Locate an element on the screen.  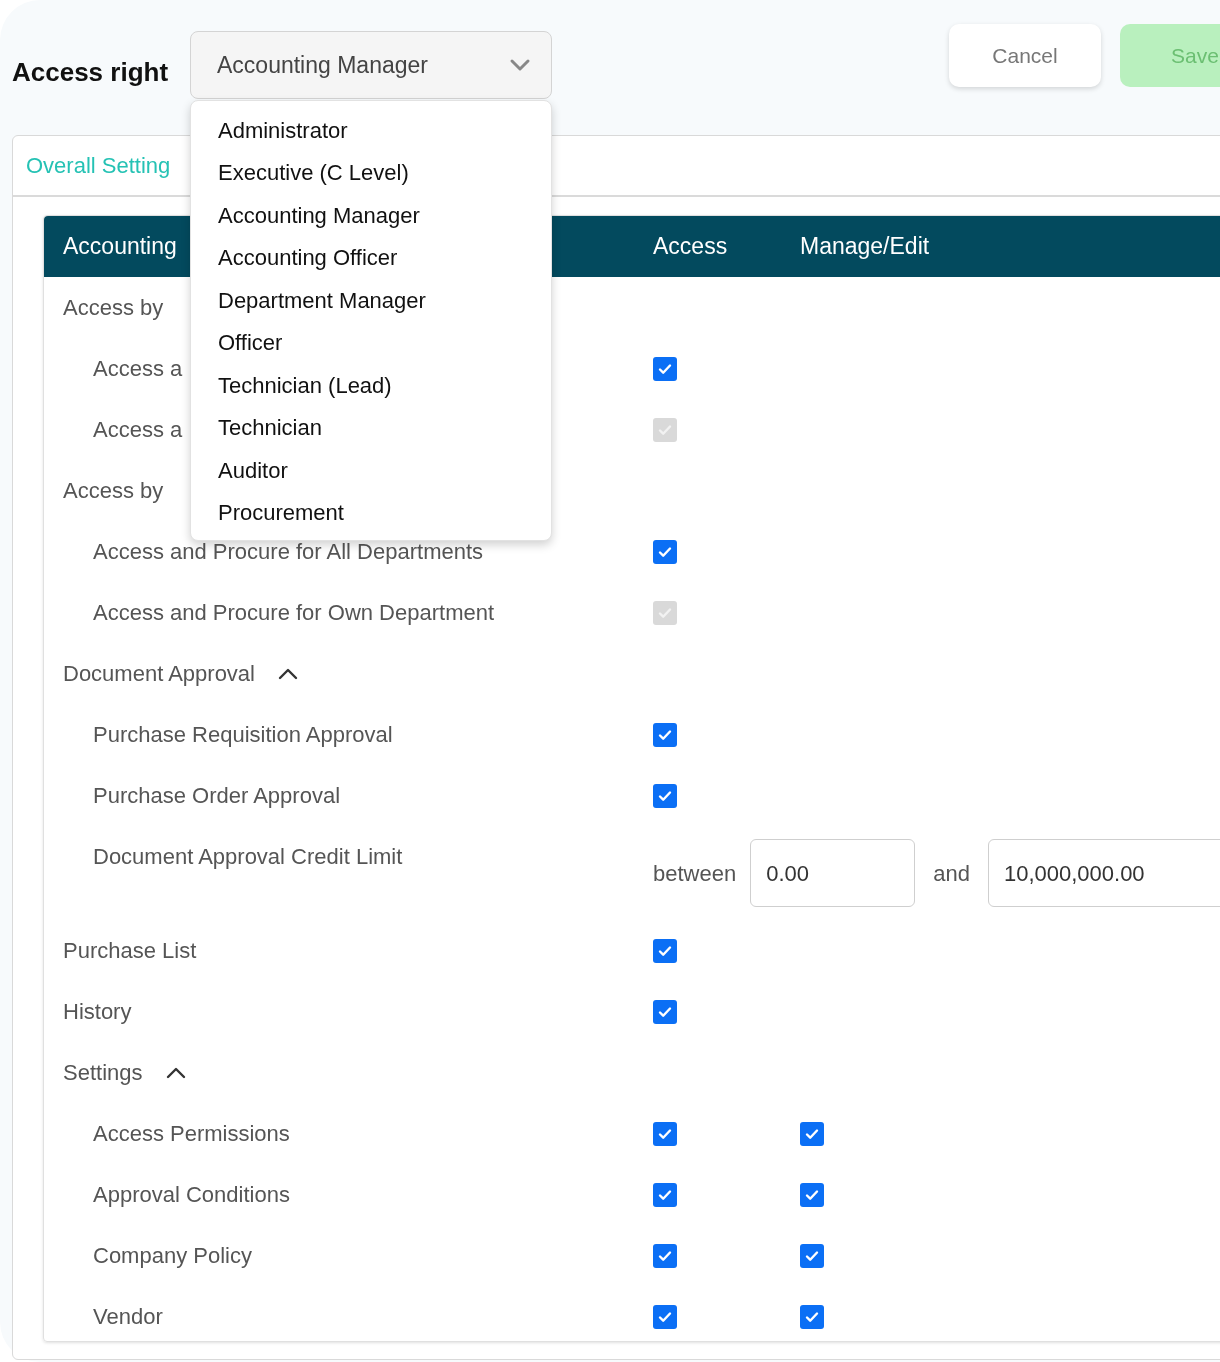
row-label: Access and Procure for Own Department is located at coordinates (294, 613).